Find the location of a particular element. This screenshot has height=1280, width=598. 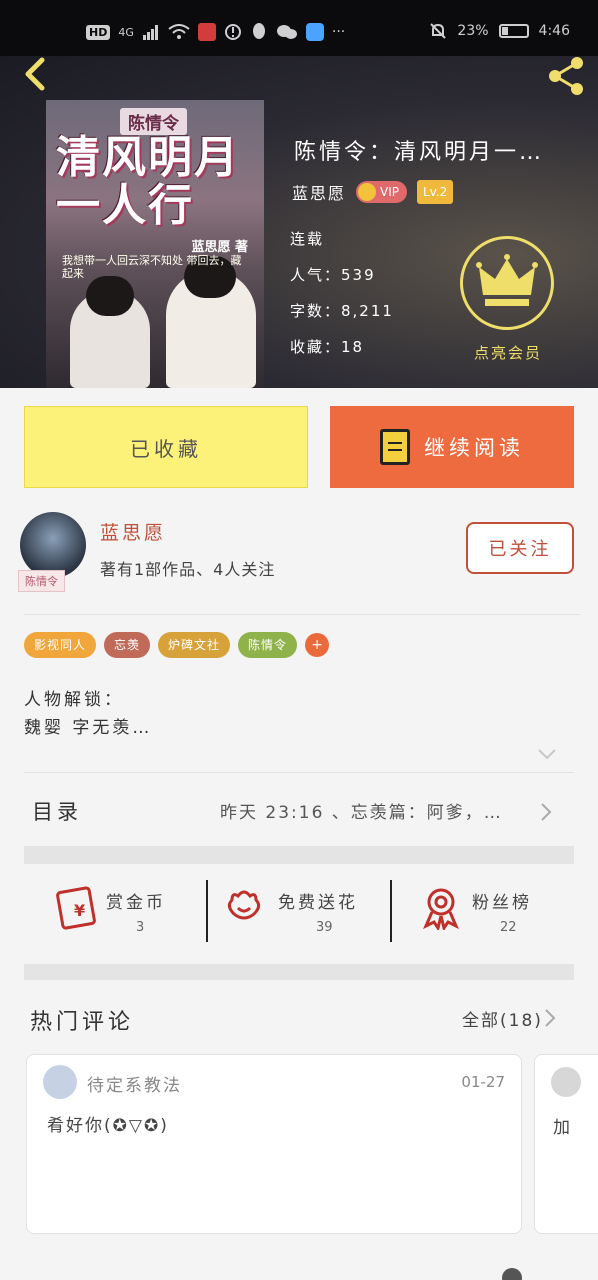

comment-card: 加 is located at coordinates (566, 1144).